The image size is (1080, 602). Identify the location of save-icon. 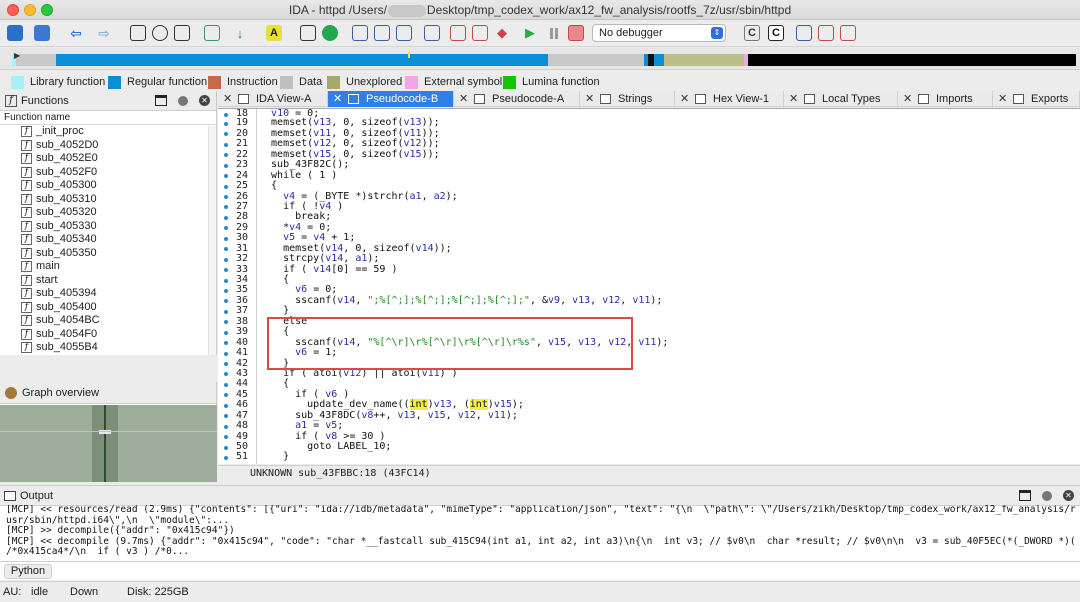
(42, 33).